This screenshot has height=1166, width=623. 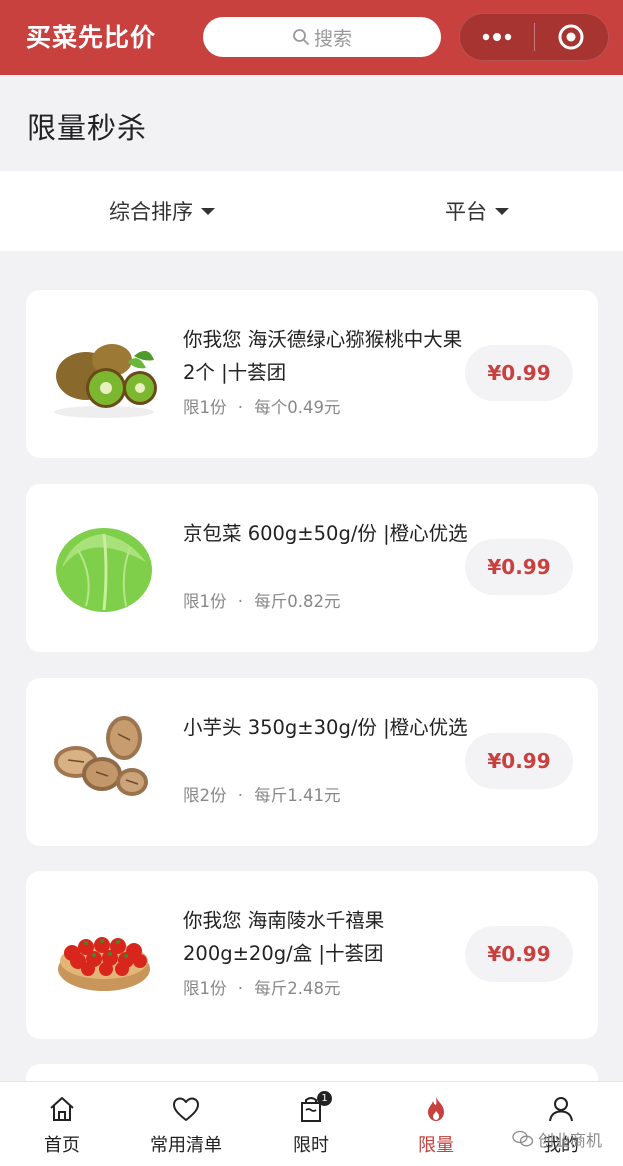 I want to click on product-name: 小芋头 350g±30g/份 |橙心优选, so click(x=325, y=727).